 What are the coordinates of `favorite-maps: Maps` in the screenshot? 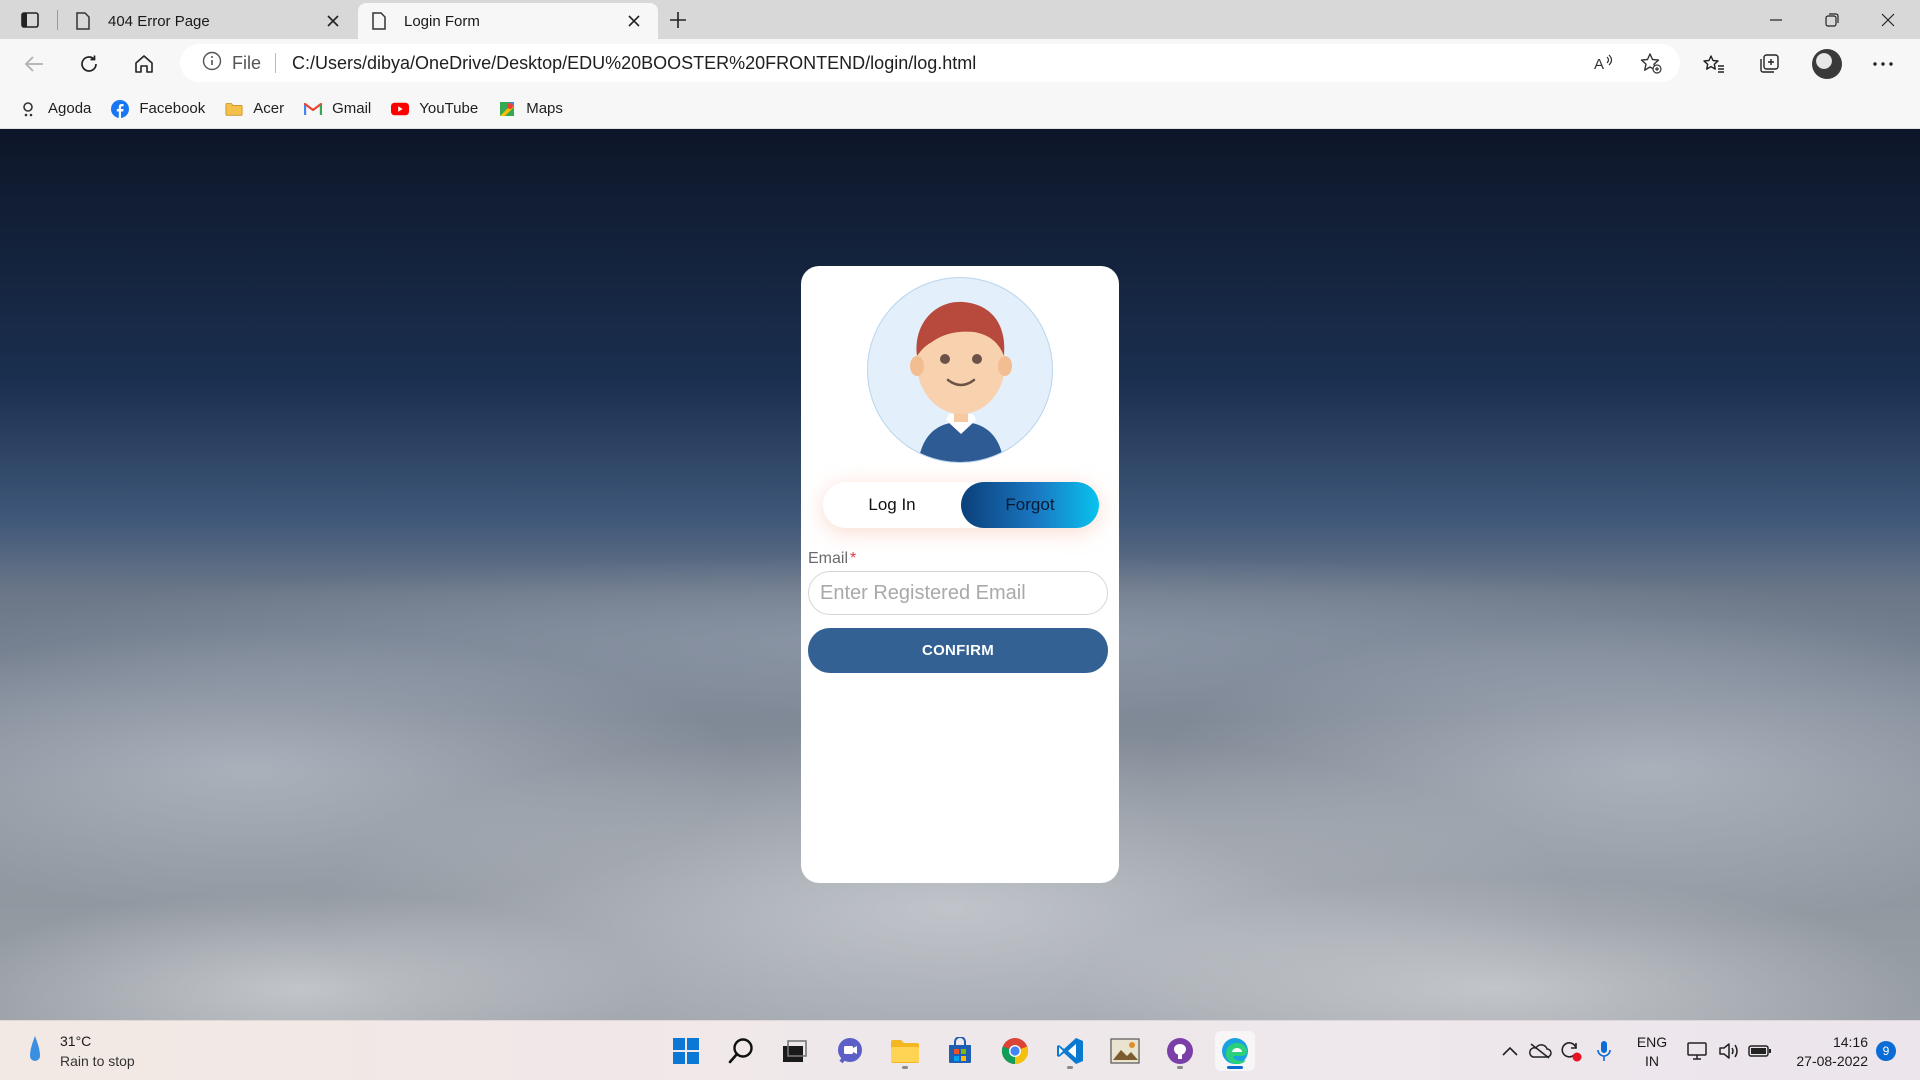 It's located at (530, 109).